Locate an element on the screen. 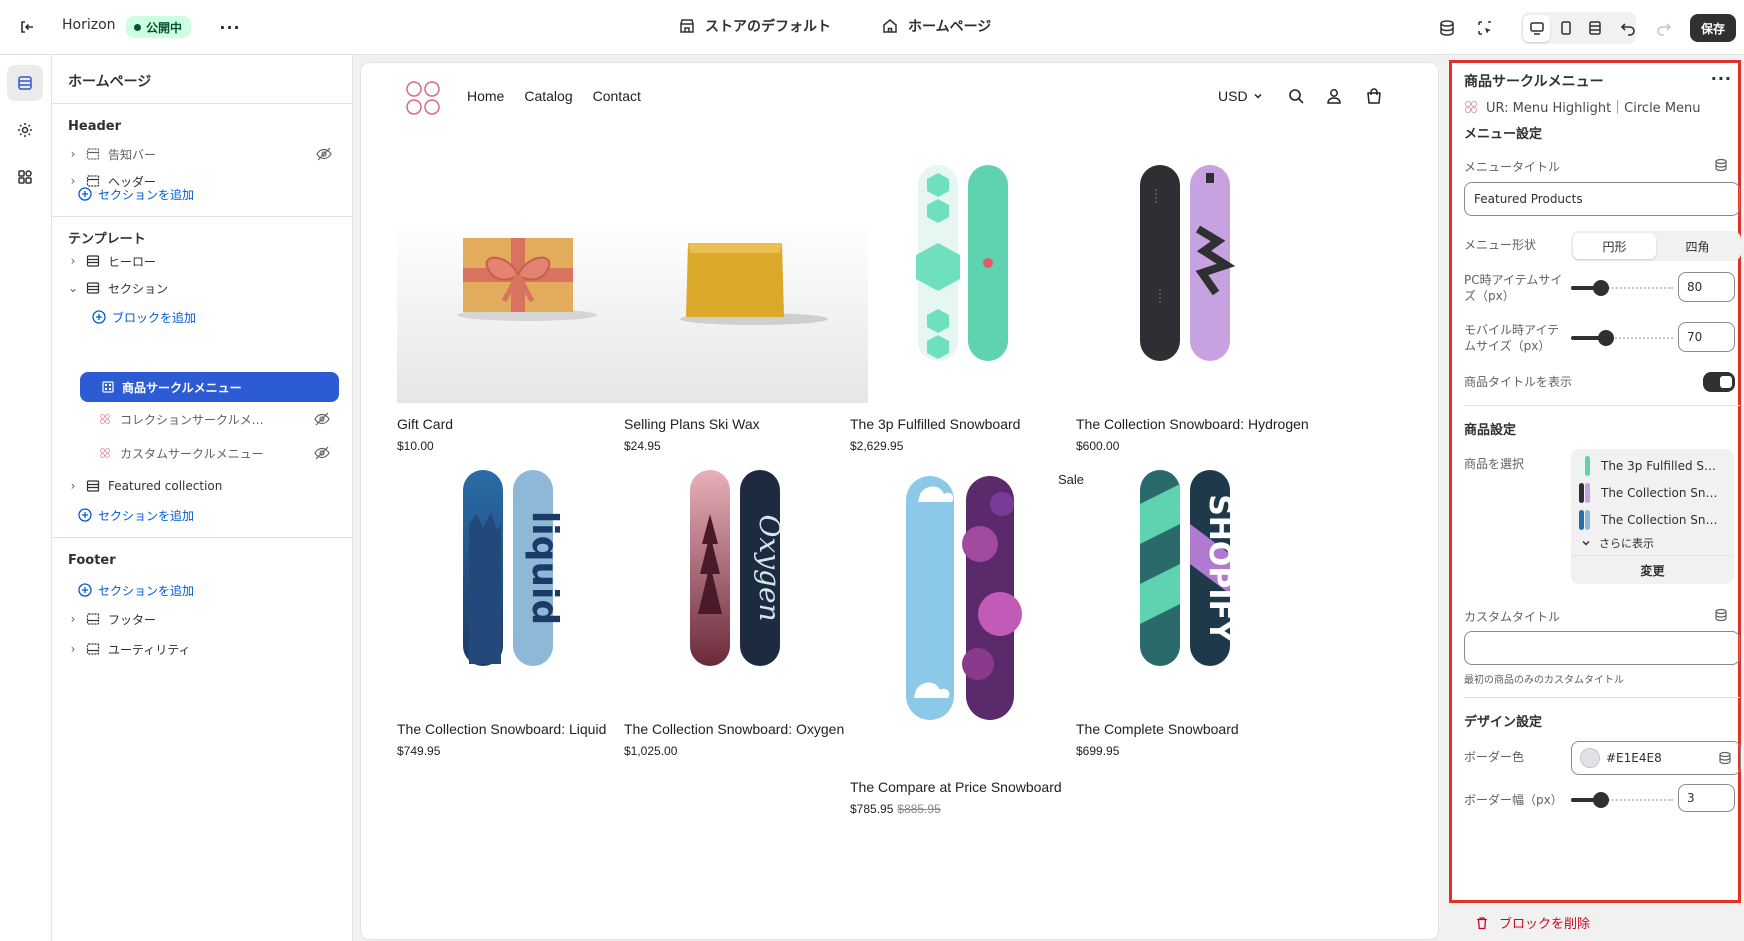 The height and width of the screenshot is (941, 1744). product-card: Oxygen The Collection Snowboard is located at coordinates (746, 612).